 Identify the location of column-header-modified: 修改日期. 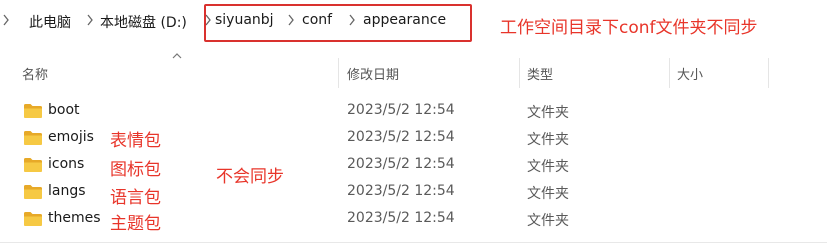
(373, 73).